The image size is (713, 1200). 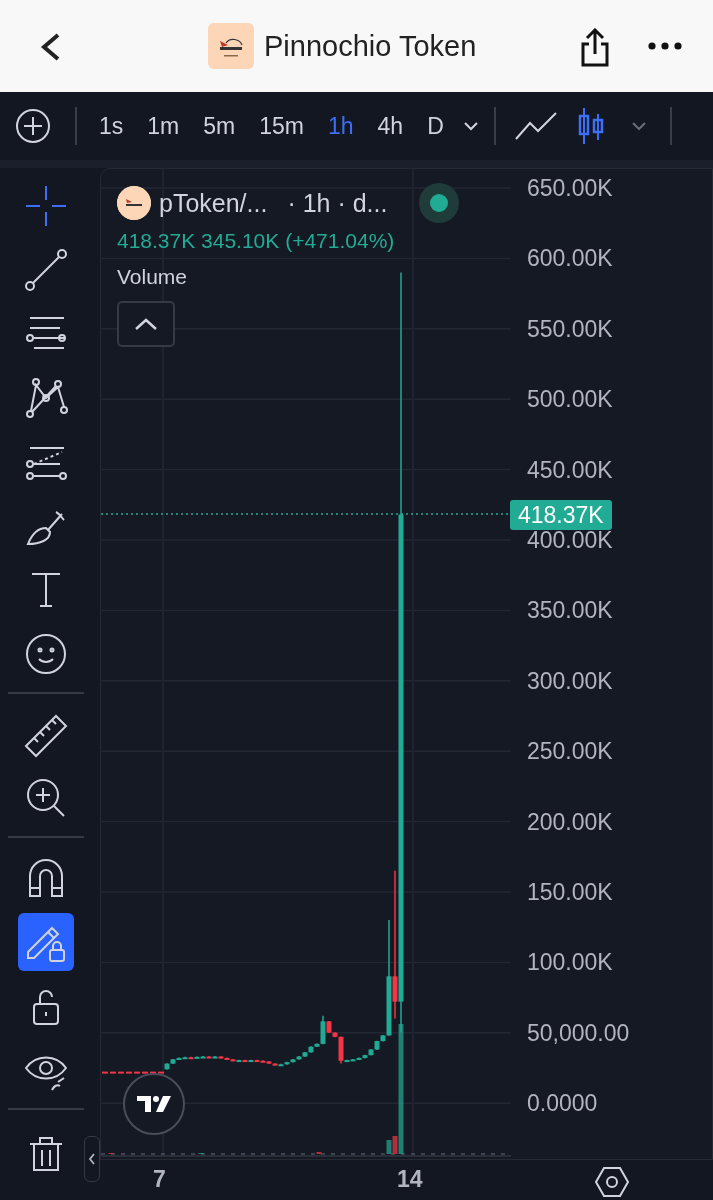 I want to click on add-icon, so click(x=33, y=126).